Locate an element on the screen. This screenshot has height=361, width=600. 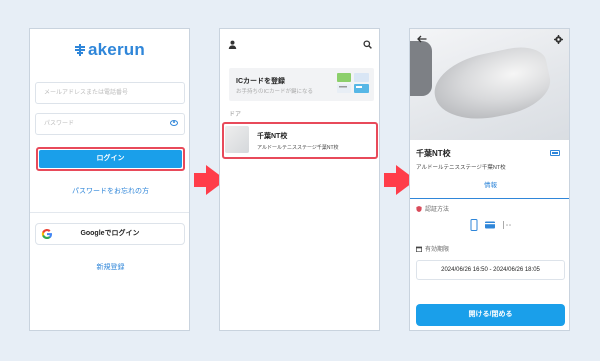
door-list-item: 千葉NT校 アルドールテニスステージ千葉NT校 is located at coordinates (300, 140).